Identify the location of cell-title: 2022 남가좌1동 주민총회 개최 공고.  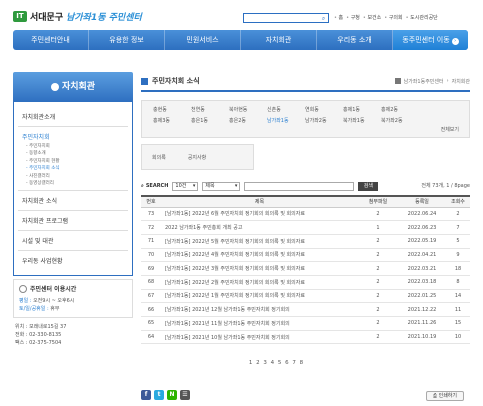
(259, 227).